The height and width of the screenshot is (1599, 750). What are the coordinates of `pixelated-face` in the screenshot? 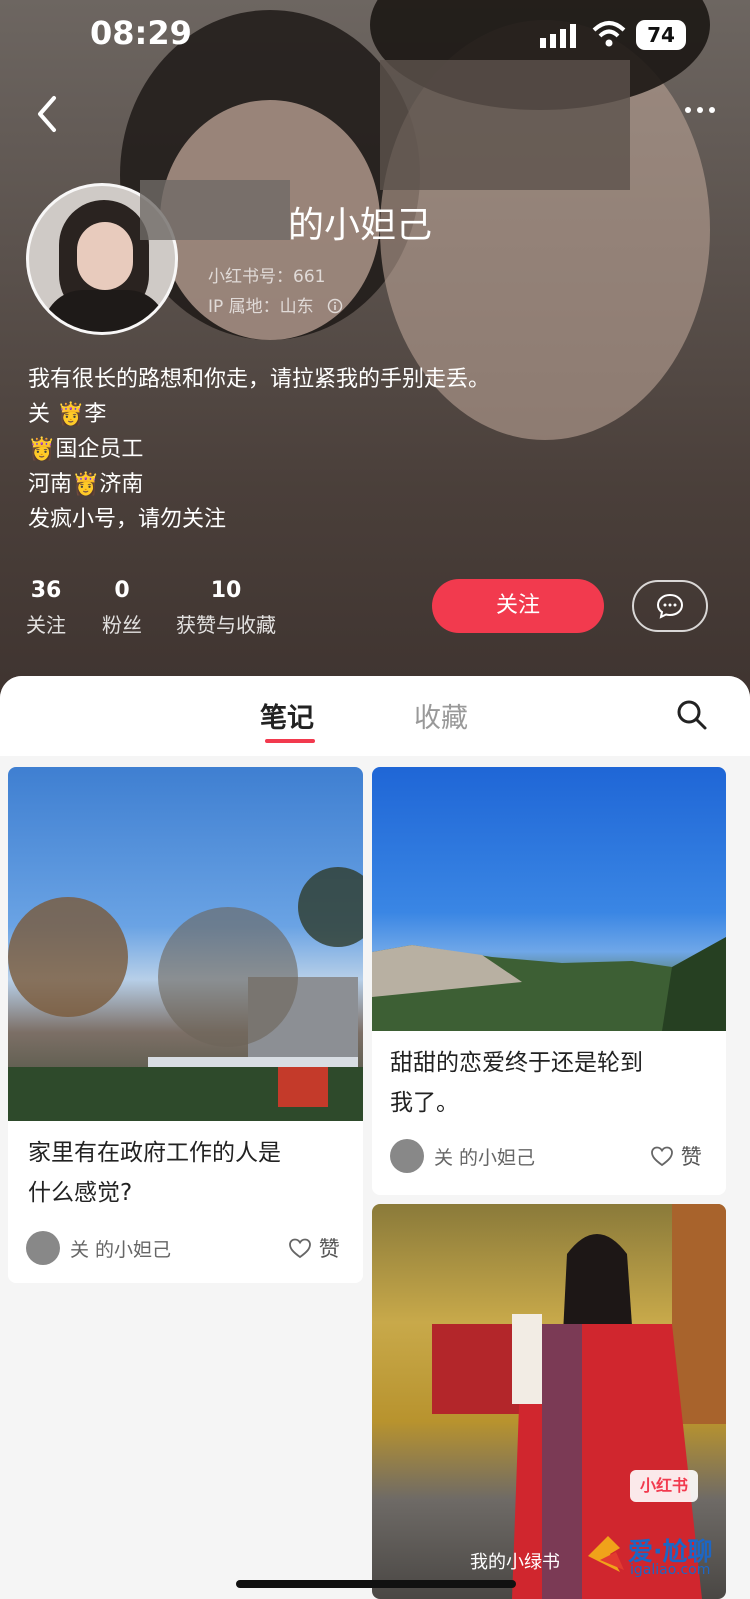 It's located at (505, 125).